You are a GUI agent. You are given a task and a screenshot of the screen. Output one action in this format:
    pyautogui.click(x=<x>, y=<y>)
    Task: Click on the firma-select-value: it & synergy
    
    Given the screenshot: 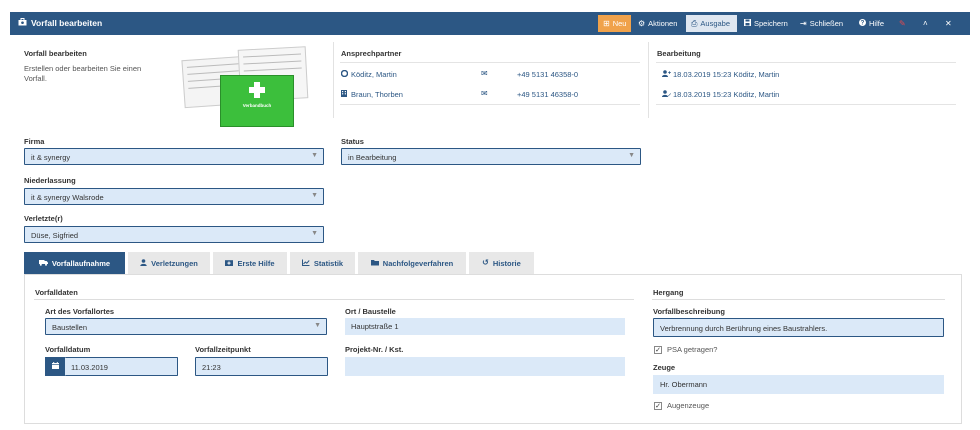 What is the action you would take?
    pyautogui.click(x=51, y=157)
    